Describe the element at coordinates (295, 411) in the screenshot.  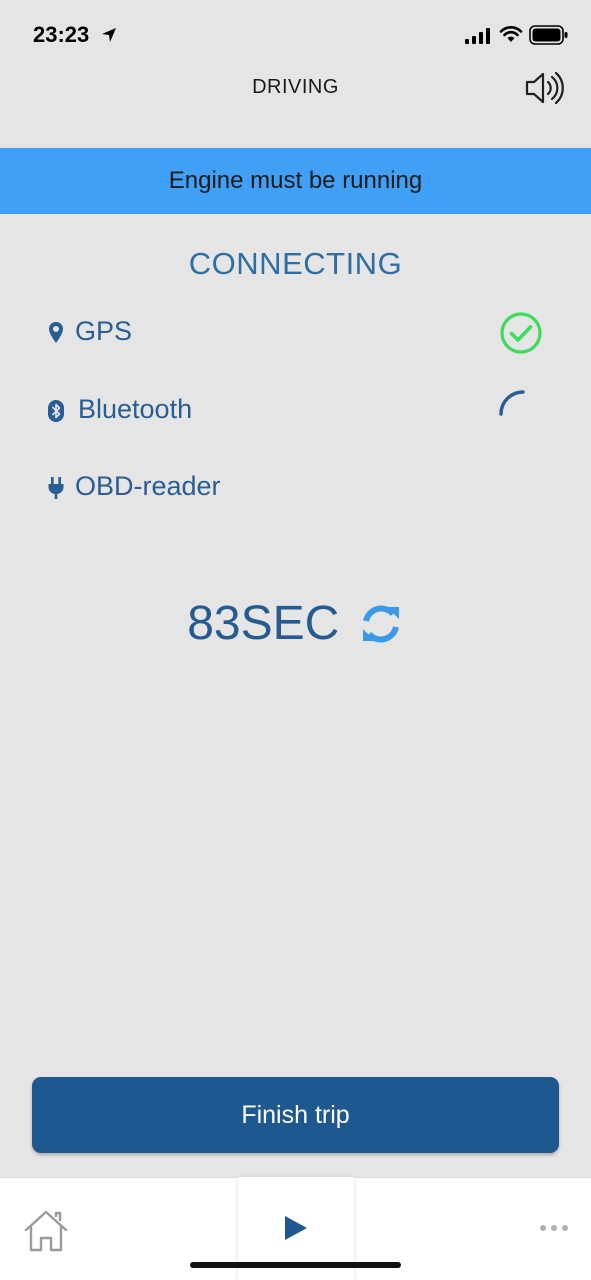
I see `connection-item-bluetooth: Bluetooth` at that location.